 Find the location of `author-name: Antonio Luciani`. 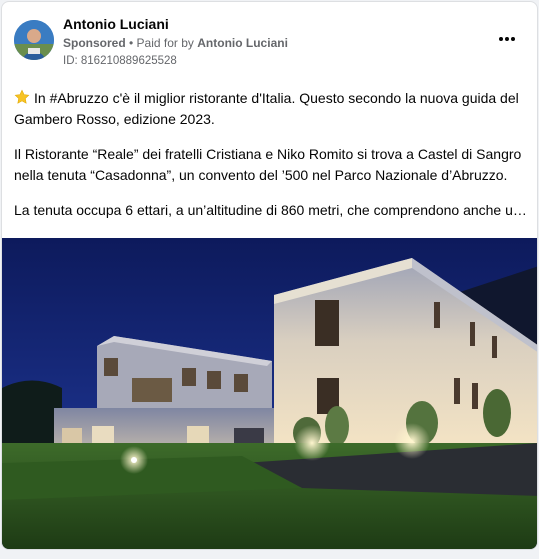

author-name: Antonio Luciani is located at coordinates (116, 24).